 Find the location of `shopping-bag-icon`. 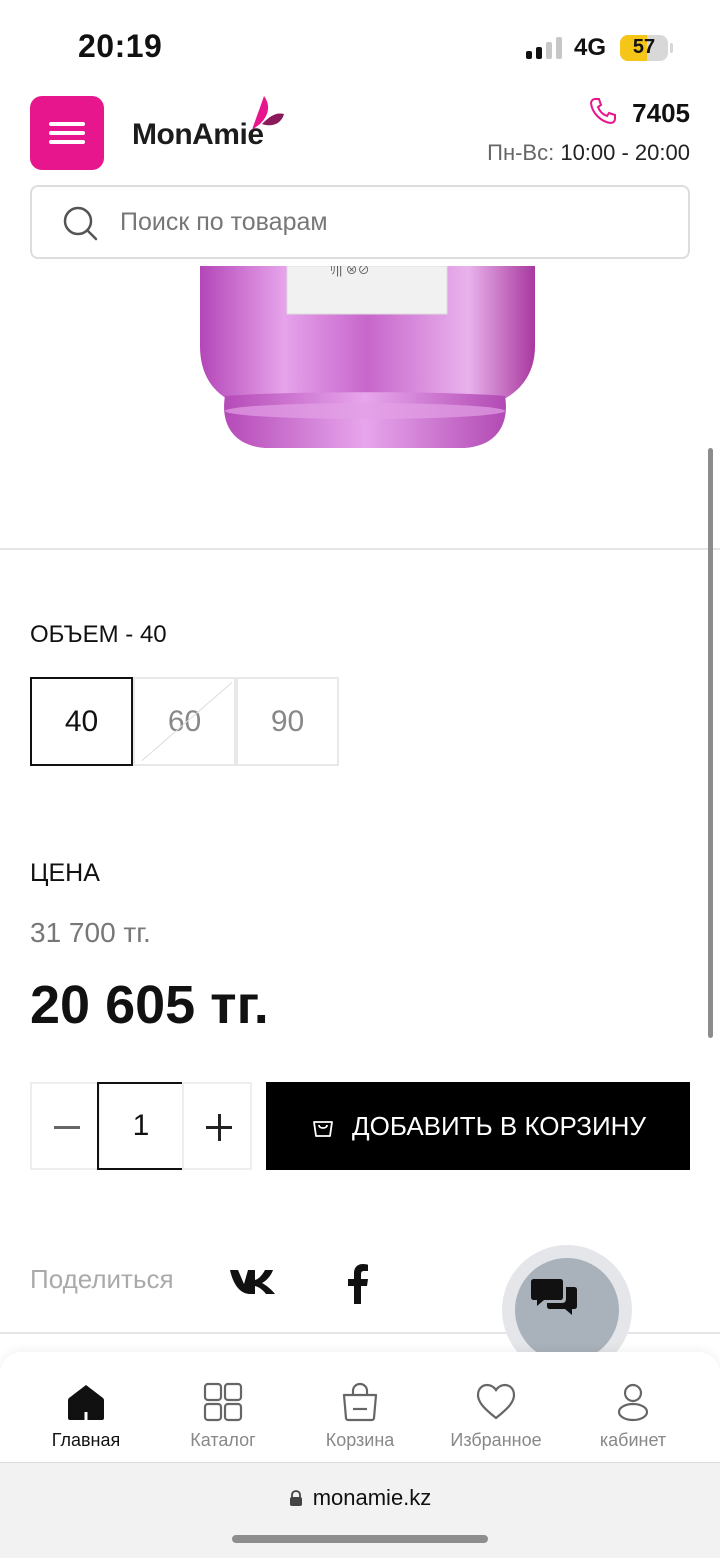

shopping-bag-icon is located at coordinates (360, 1402).